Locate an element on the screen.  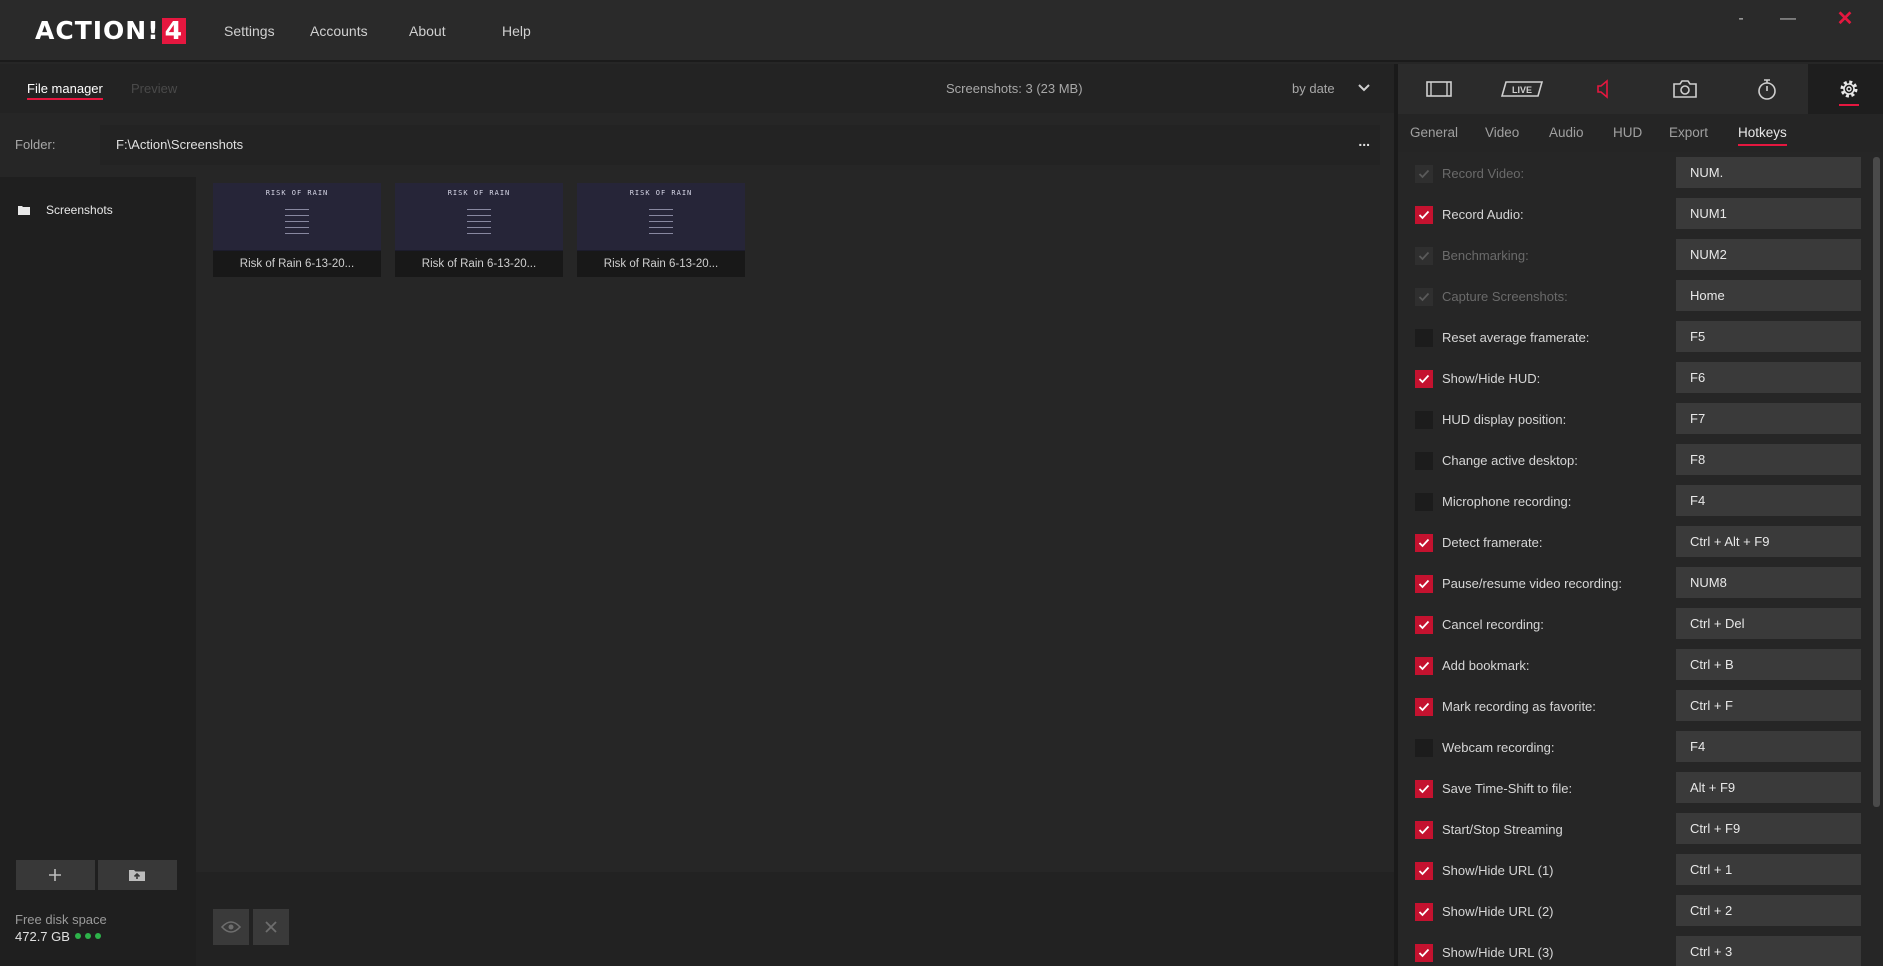
upload-folder-button is located at coordinates (137, 875).